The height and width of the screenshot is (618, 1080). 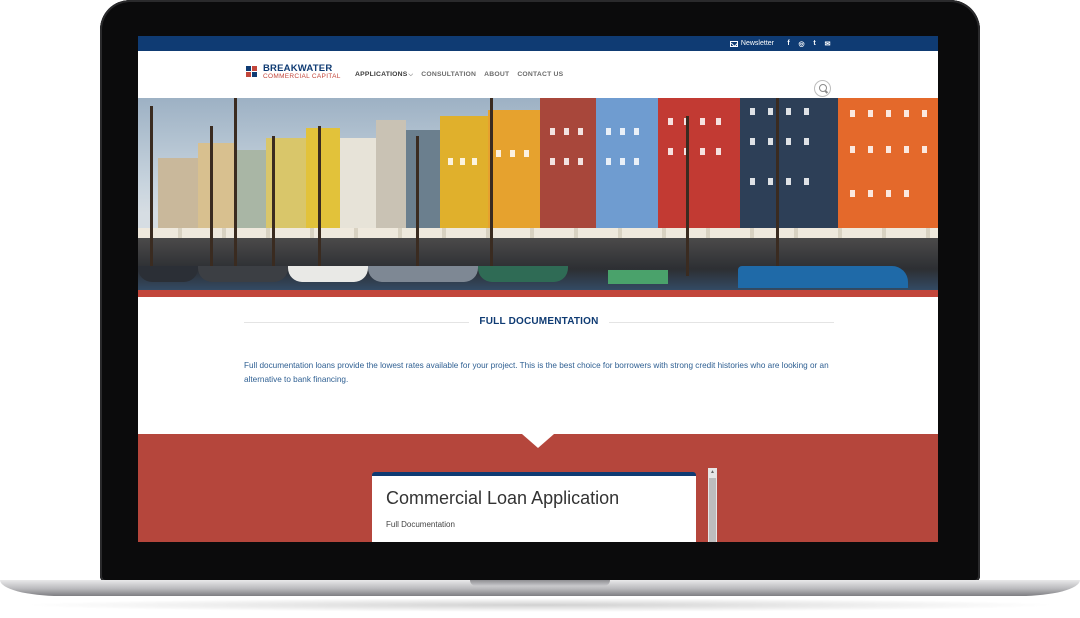 I want to click on hero-bottom-band, so click(x=538, y=293).